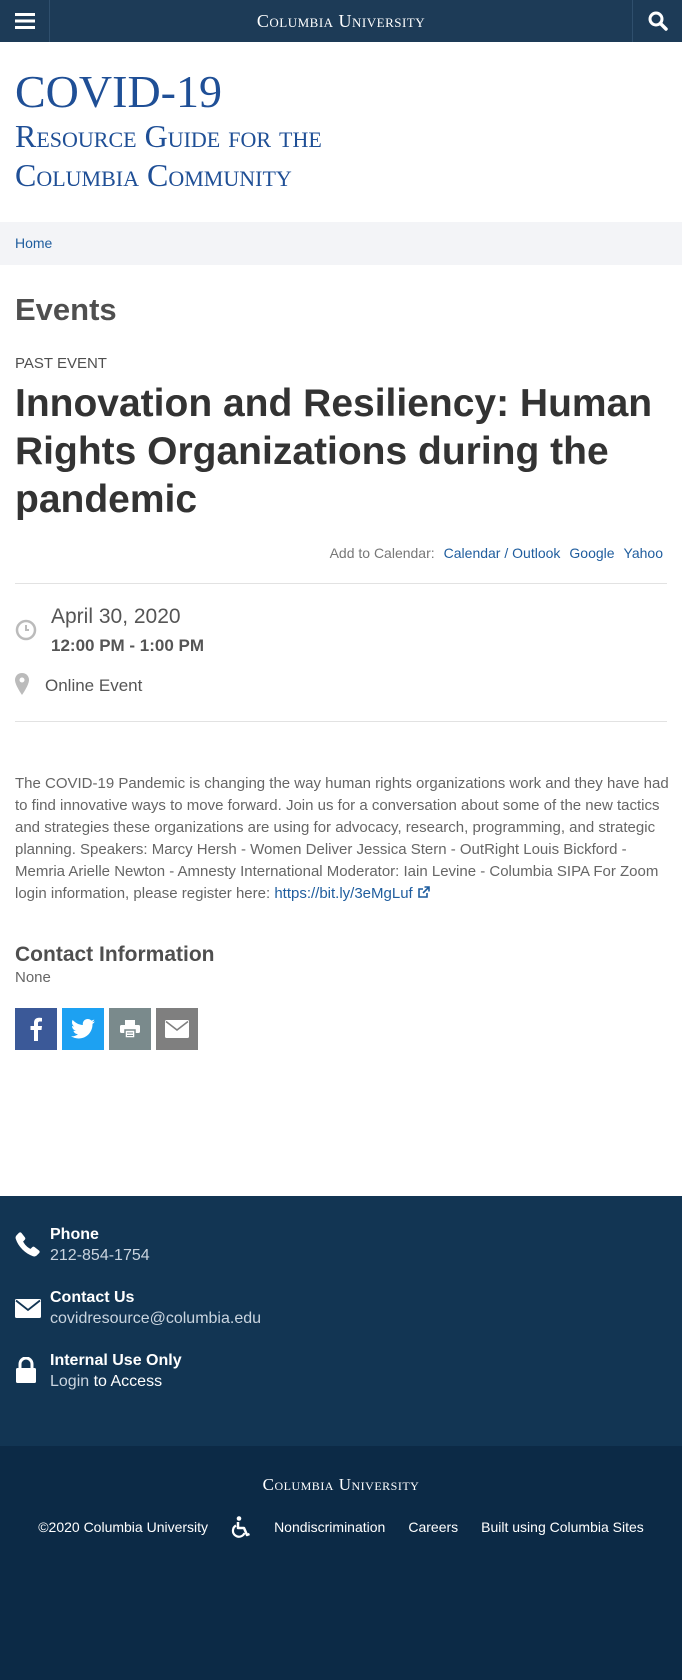 Image resolution: width=682 pixels, height=1680 pixels. I want to click on breadcrumb-home-link: Home, so click(33, 243).